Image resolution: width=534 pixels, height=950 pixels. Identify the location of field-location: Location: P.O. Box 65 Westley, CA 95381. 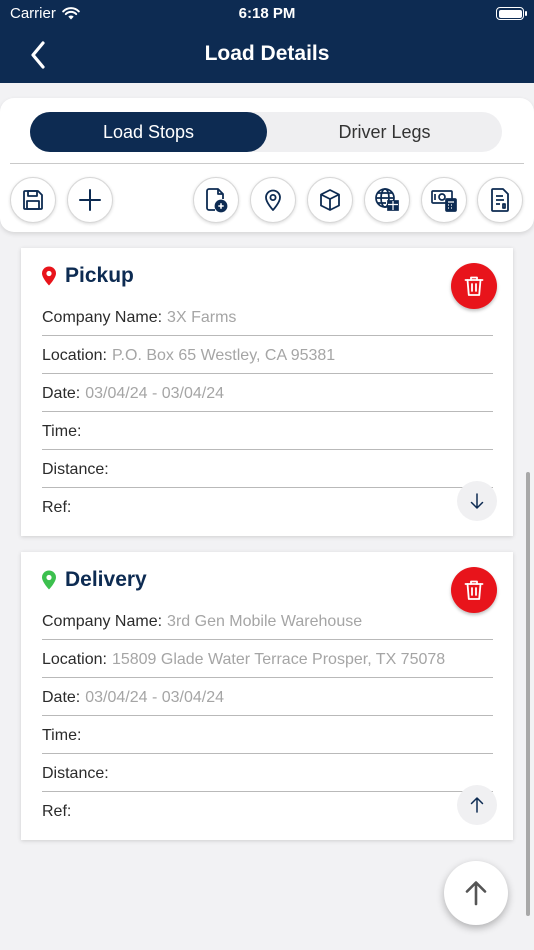
(267, 355).